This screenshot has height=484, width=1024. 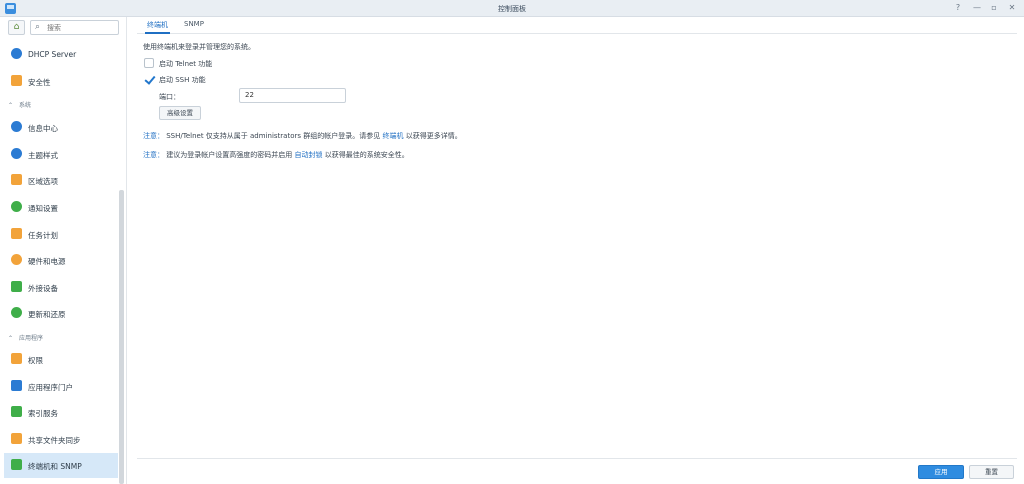 I want to click on sidebar-item-update-restore: 更新和还原, so click(x=61, y=313).